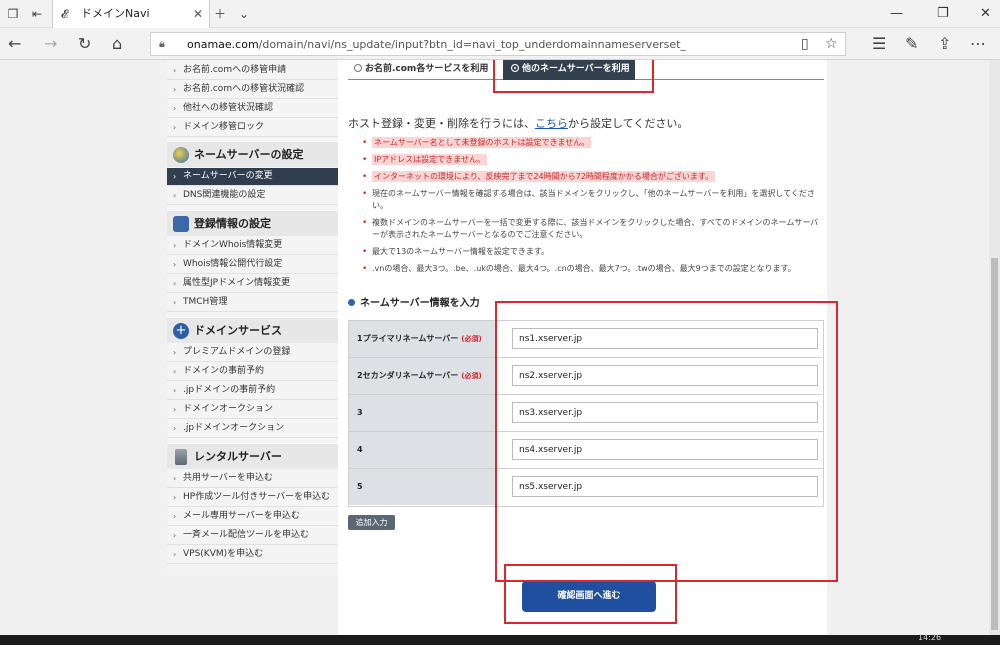  I want to click on sidebar-item-jp-preorder: › .jpドメインの事前予約, so click(252, 391).